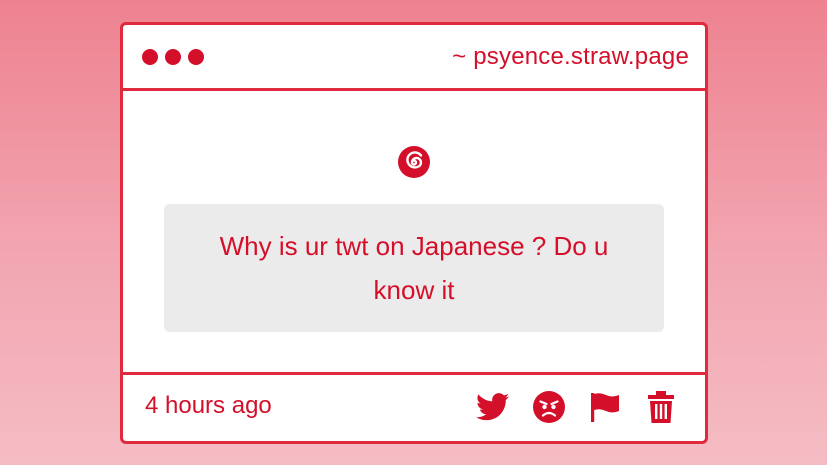 This screenshot has height=465, width=827. Describe the element at coordinates (493, 407) in the screenshot. I see `twitter-icon` at that location.